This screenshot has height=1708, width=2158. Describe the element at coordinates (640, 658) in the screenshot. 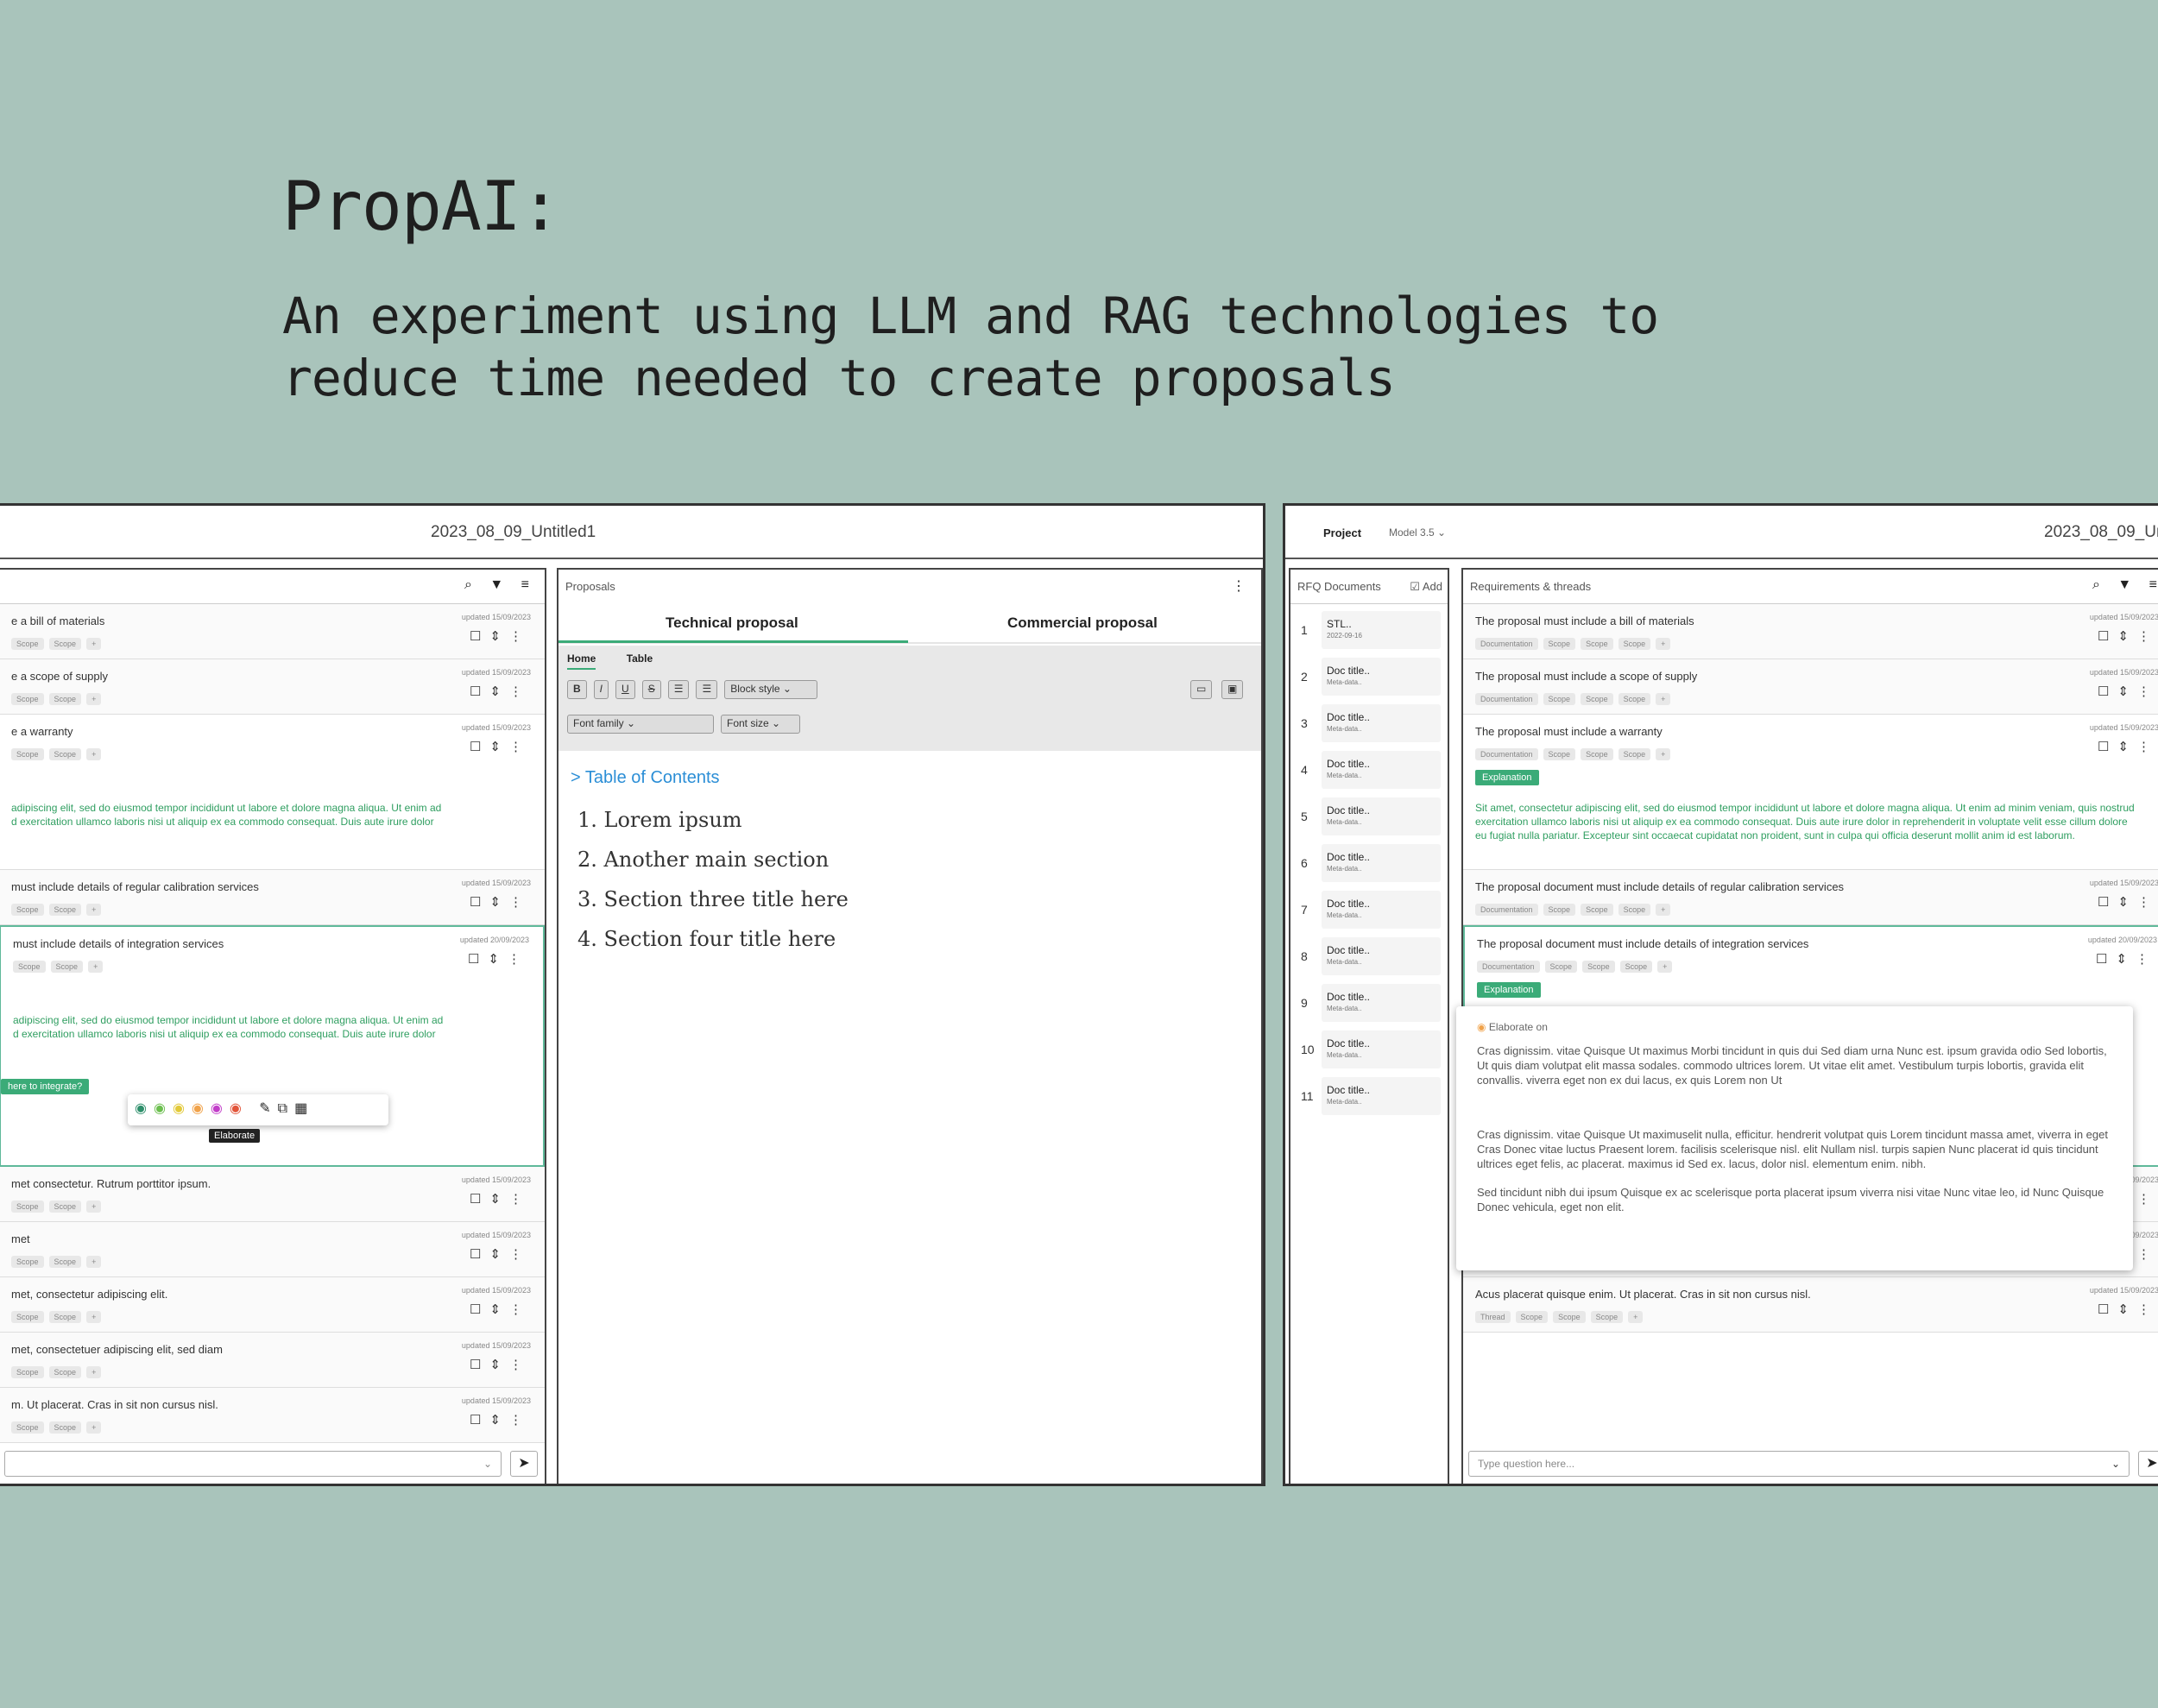

I see `subtab-table: Table` at that location.